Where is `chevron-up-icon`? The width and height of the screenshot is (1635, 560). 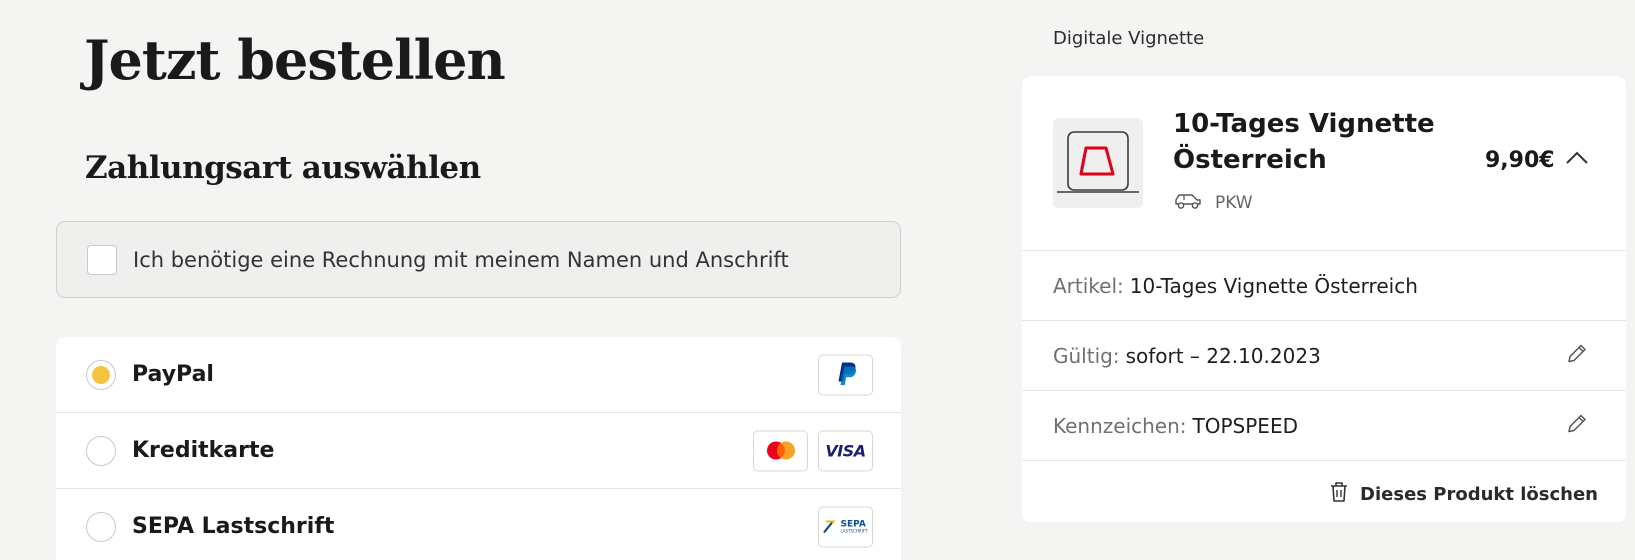
chevron-up-icon is located at coordinates (1577, 160).